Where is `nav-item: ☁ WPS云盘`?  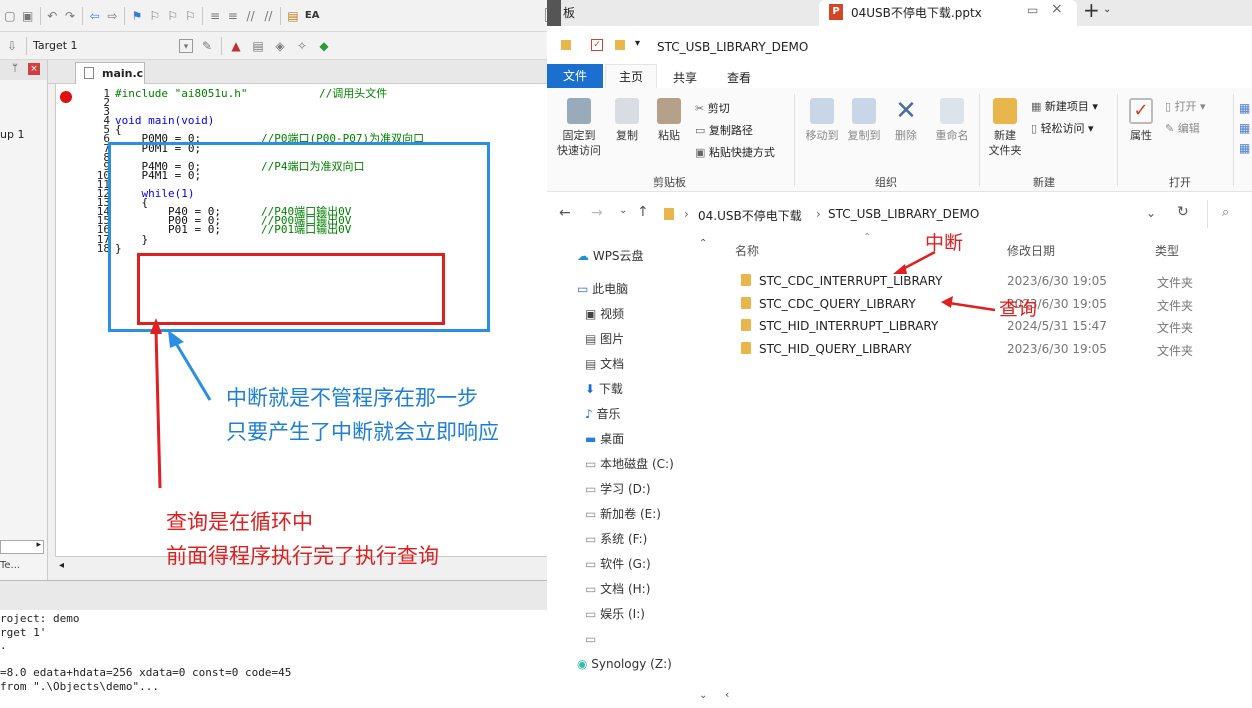
nav-item: ☁ WPS云盘 is located at coordinates (647, 256).